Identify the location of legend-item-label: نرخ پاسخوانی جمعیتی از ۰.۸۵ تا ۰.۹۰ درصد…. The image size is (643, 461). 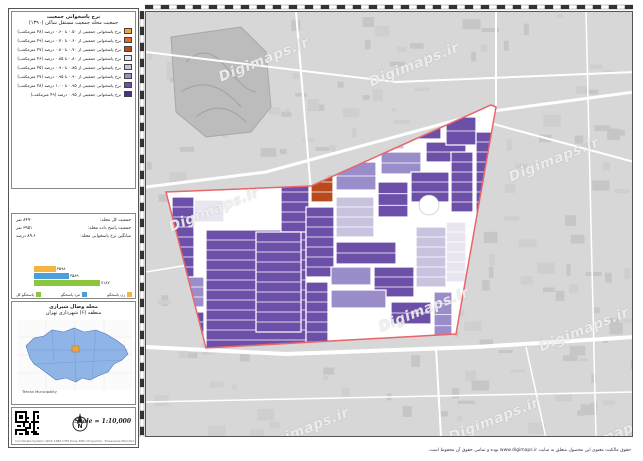
(69, 67).